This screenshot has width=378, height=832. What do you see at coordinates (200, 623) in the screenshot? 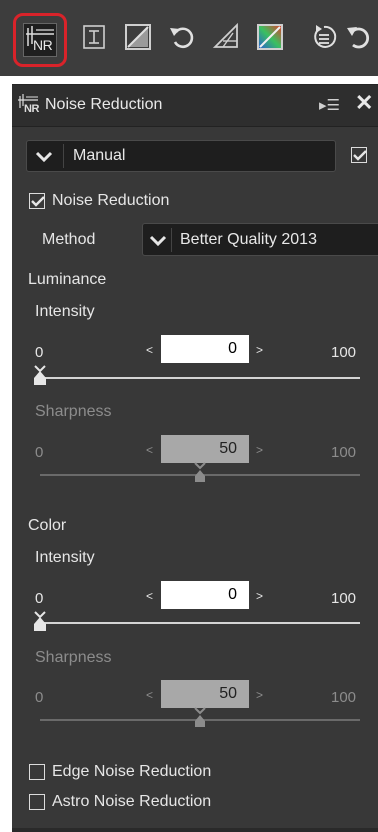
I see `color-intensity-track` at bounding box center [200, 623].